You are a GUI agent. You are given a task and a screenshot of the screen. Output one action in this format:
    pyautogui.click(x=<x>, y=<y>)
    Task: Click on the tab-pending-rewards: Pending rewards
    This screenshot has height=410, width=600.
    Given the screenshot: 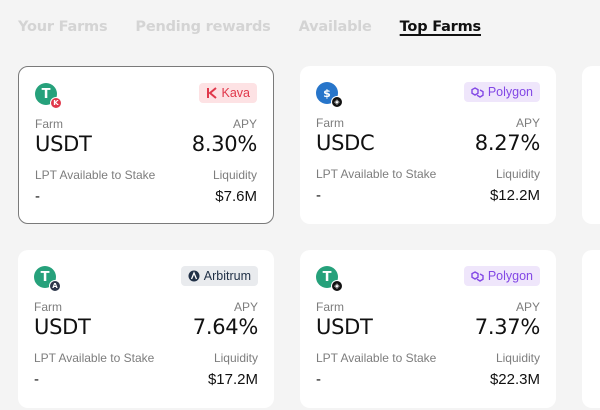 What is the action you would take?
    pyautogui.click(x=202, y=28)
    